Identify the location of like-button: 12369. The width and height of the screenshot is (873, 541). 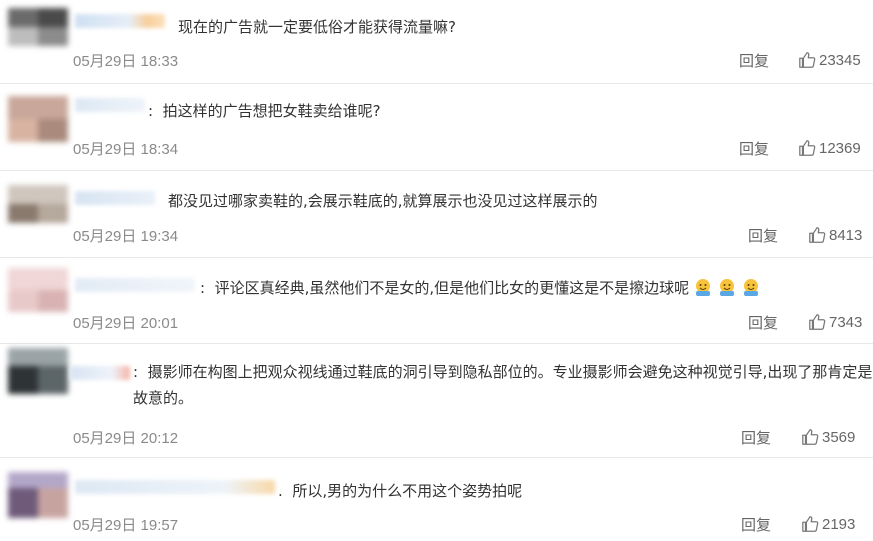
(829, 148).